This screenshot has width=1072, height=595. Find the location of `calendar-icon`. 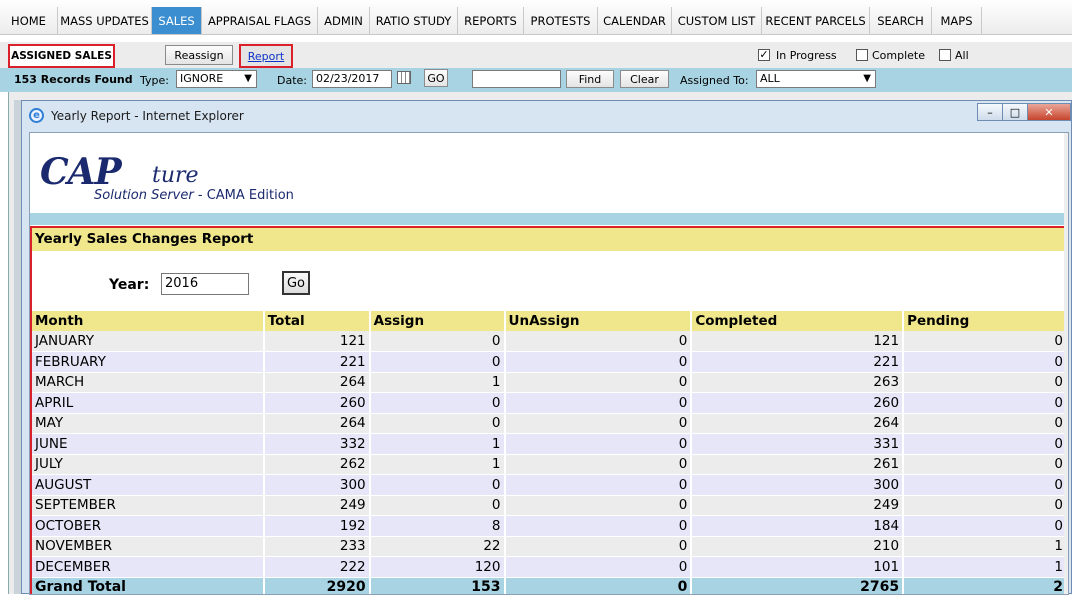

calendar-icon is located at coordinates (404, 77).